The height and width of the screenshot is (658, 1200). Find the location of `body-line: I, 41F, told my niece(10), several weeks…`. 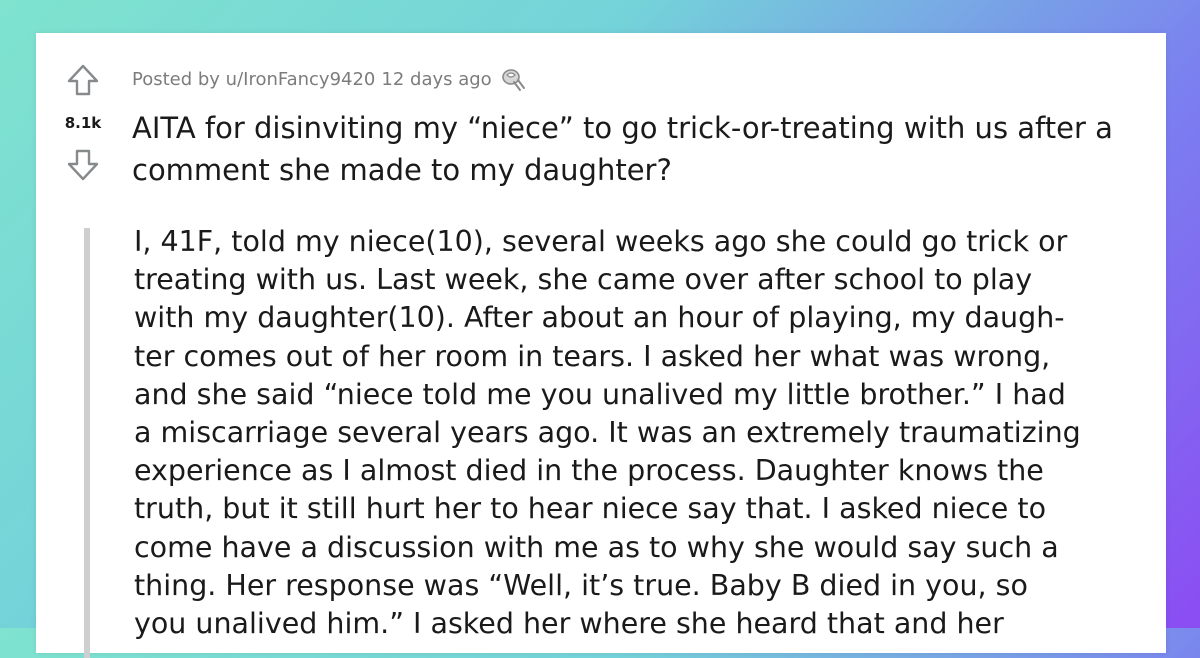

body-line: I, 41F, told my niece(10), several weeks… is located at coordinates (601, 241).